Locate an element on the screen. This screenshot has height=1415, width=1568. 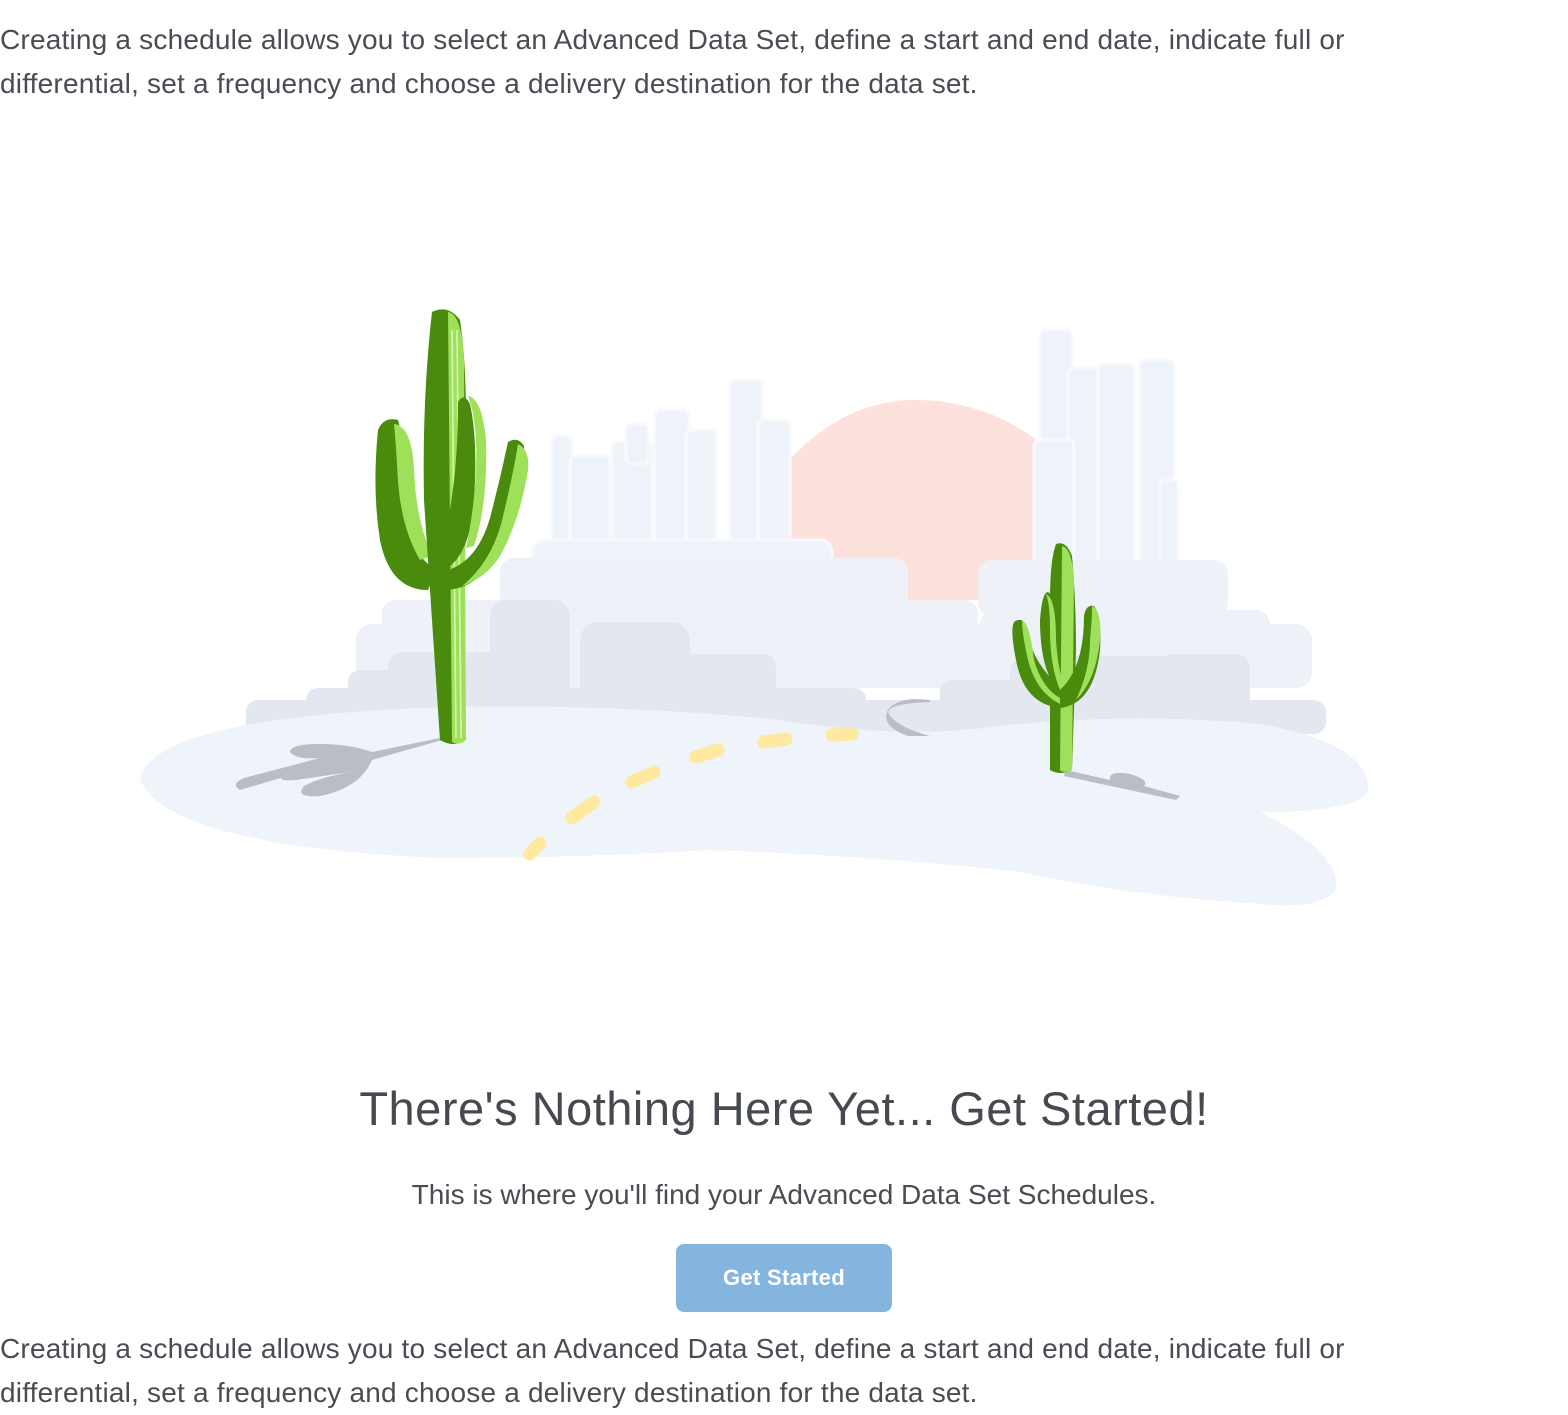
ground is located at coordinates (754, 806).